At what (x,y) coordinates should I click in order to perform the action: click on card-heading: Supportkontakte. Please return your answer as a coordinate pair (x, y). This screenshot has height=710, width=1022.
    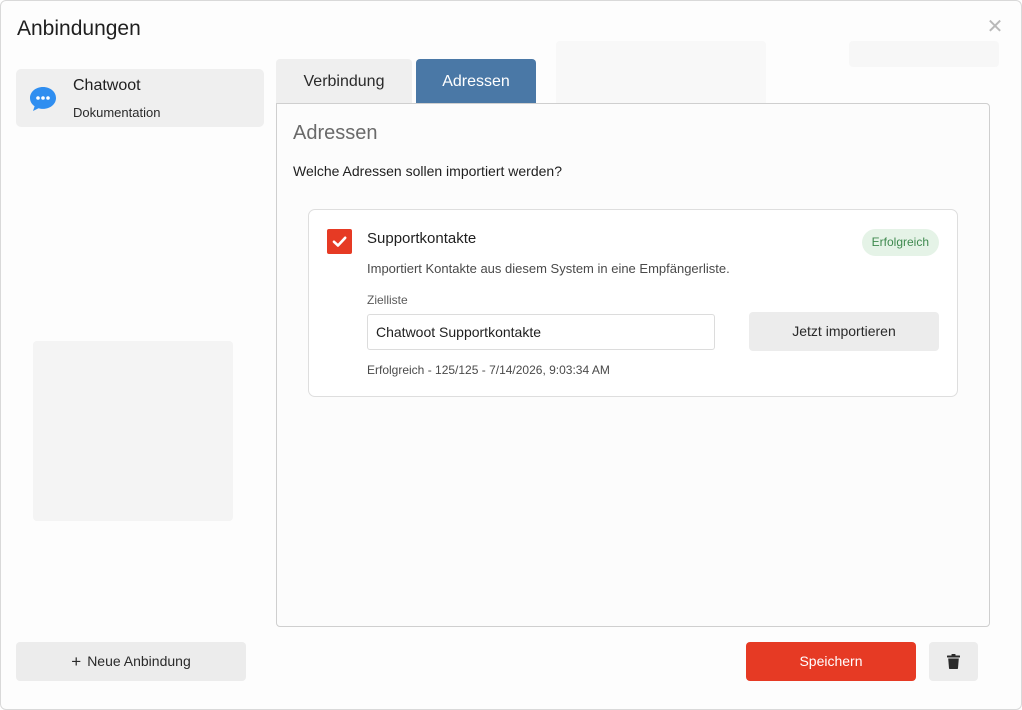
    Looking at the image, I should click on (422, 238).